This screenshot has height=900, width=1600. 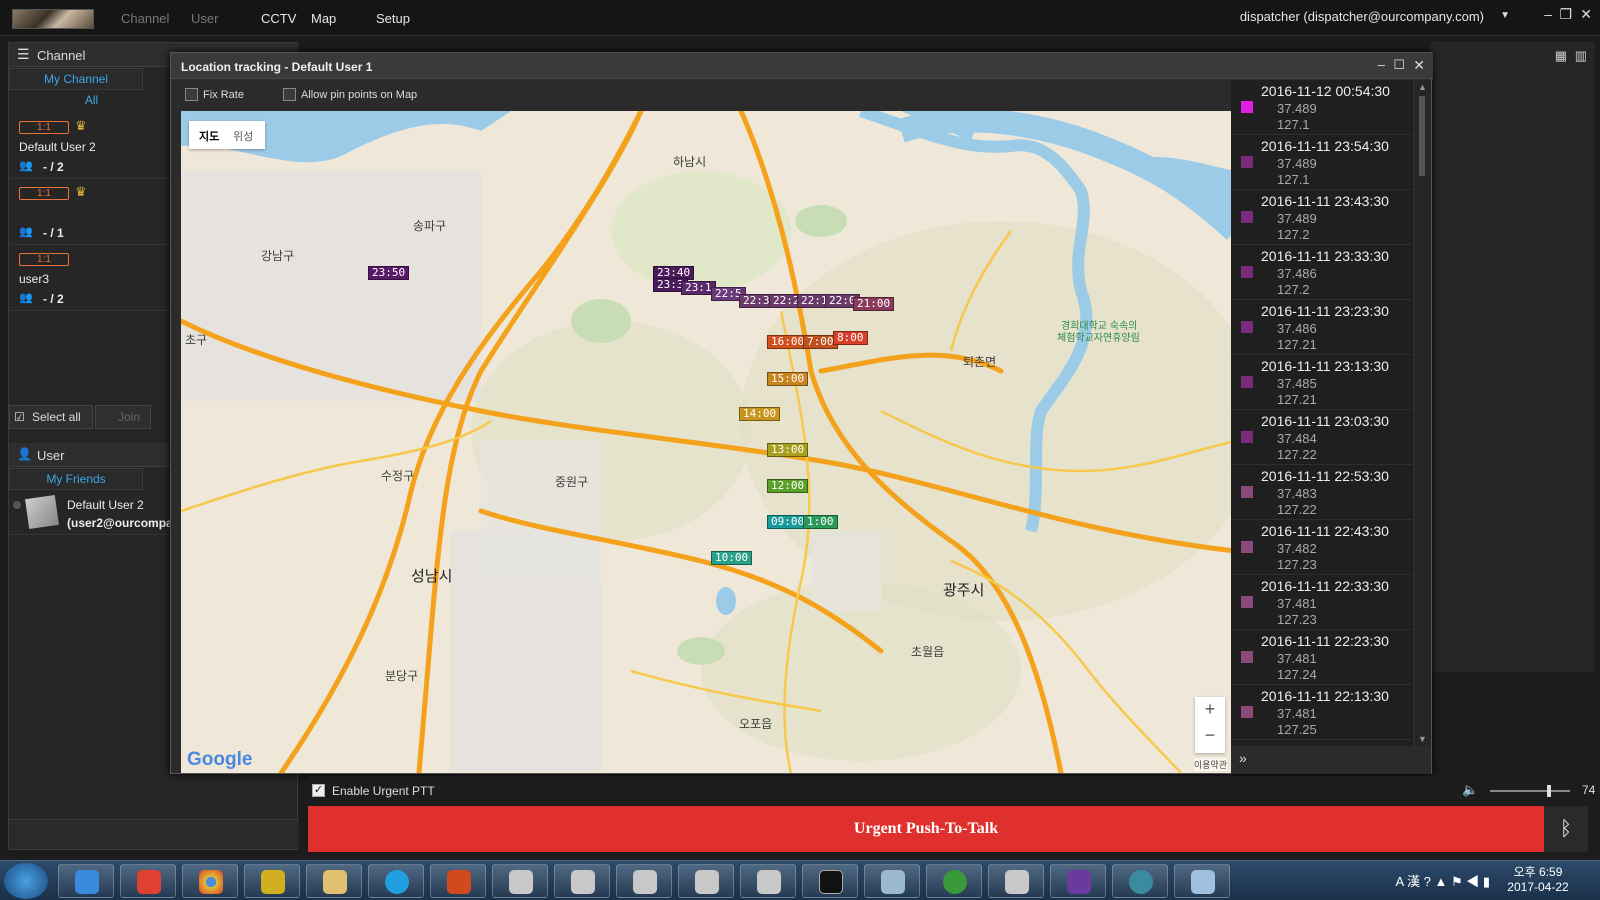 What do you see at coordinates (26, 881) in the screenshot?
I see `start-button` at bounding box center [26, 881].